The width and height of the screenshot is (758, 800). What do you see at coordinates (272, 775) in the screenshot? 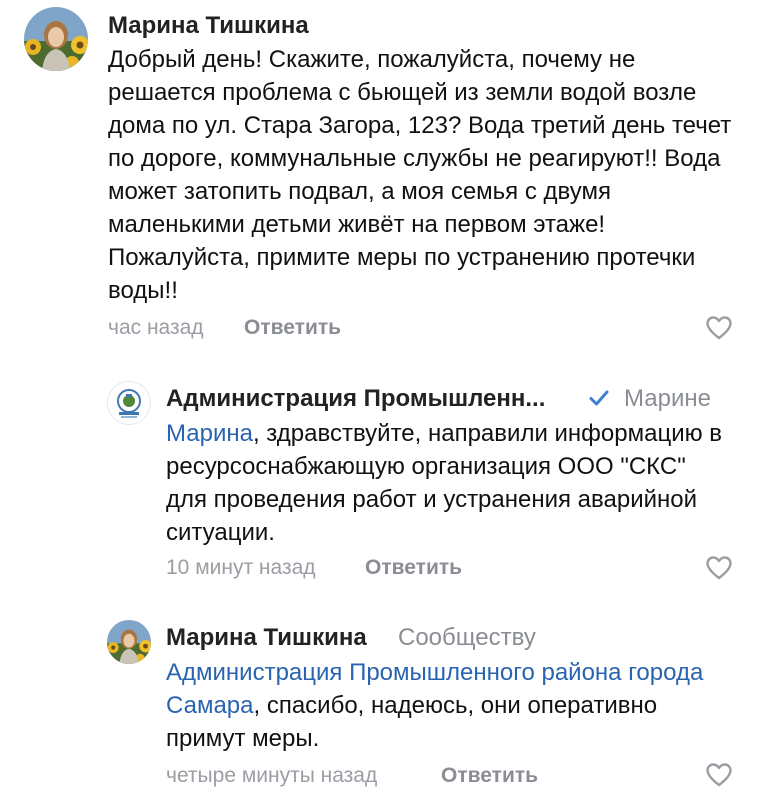
I see `comment-time: четыре минуты назад` at bounding box center [272, 775].